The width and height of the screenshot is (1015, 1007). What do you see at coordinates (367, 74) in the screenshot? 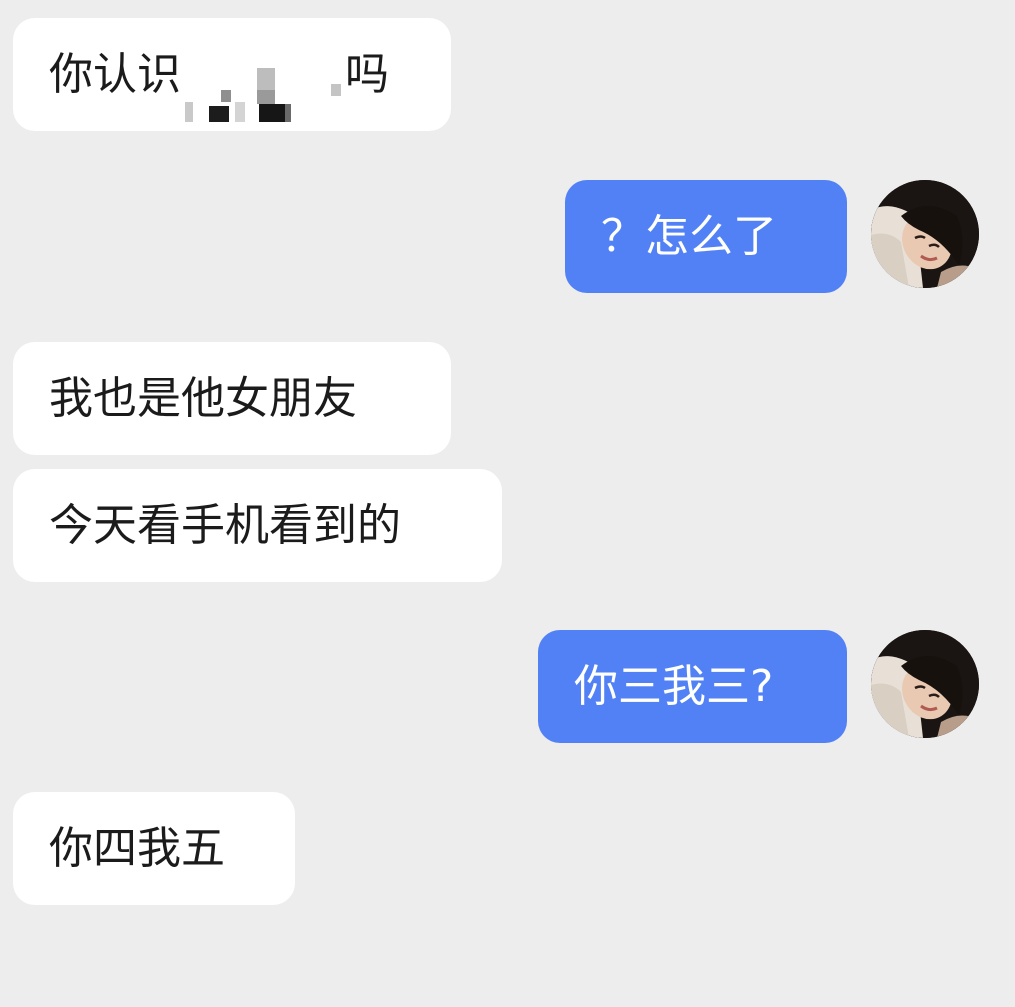
I see `message-text-suffix: 吗` at bounding box center [367, 74].